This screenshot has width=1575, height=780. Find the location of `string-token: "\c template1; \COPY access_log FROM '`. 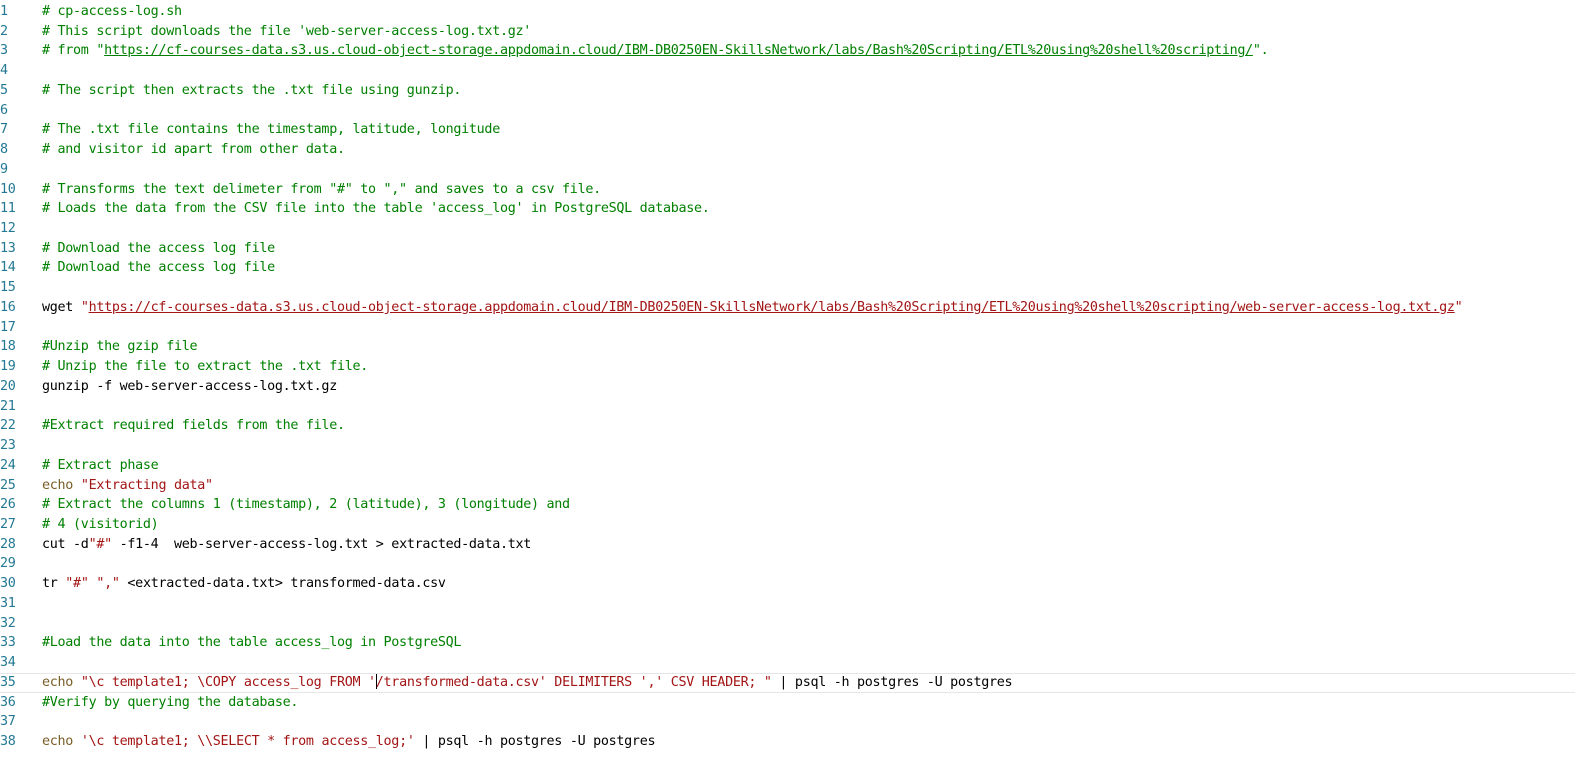

string-token: "\c template1; \COPY access_log FROM ' is located at coordinates (228, 682).